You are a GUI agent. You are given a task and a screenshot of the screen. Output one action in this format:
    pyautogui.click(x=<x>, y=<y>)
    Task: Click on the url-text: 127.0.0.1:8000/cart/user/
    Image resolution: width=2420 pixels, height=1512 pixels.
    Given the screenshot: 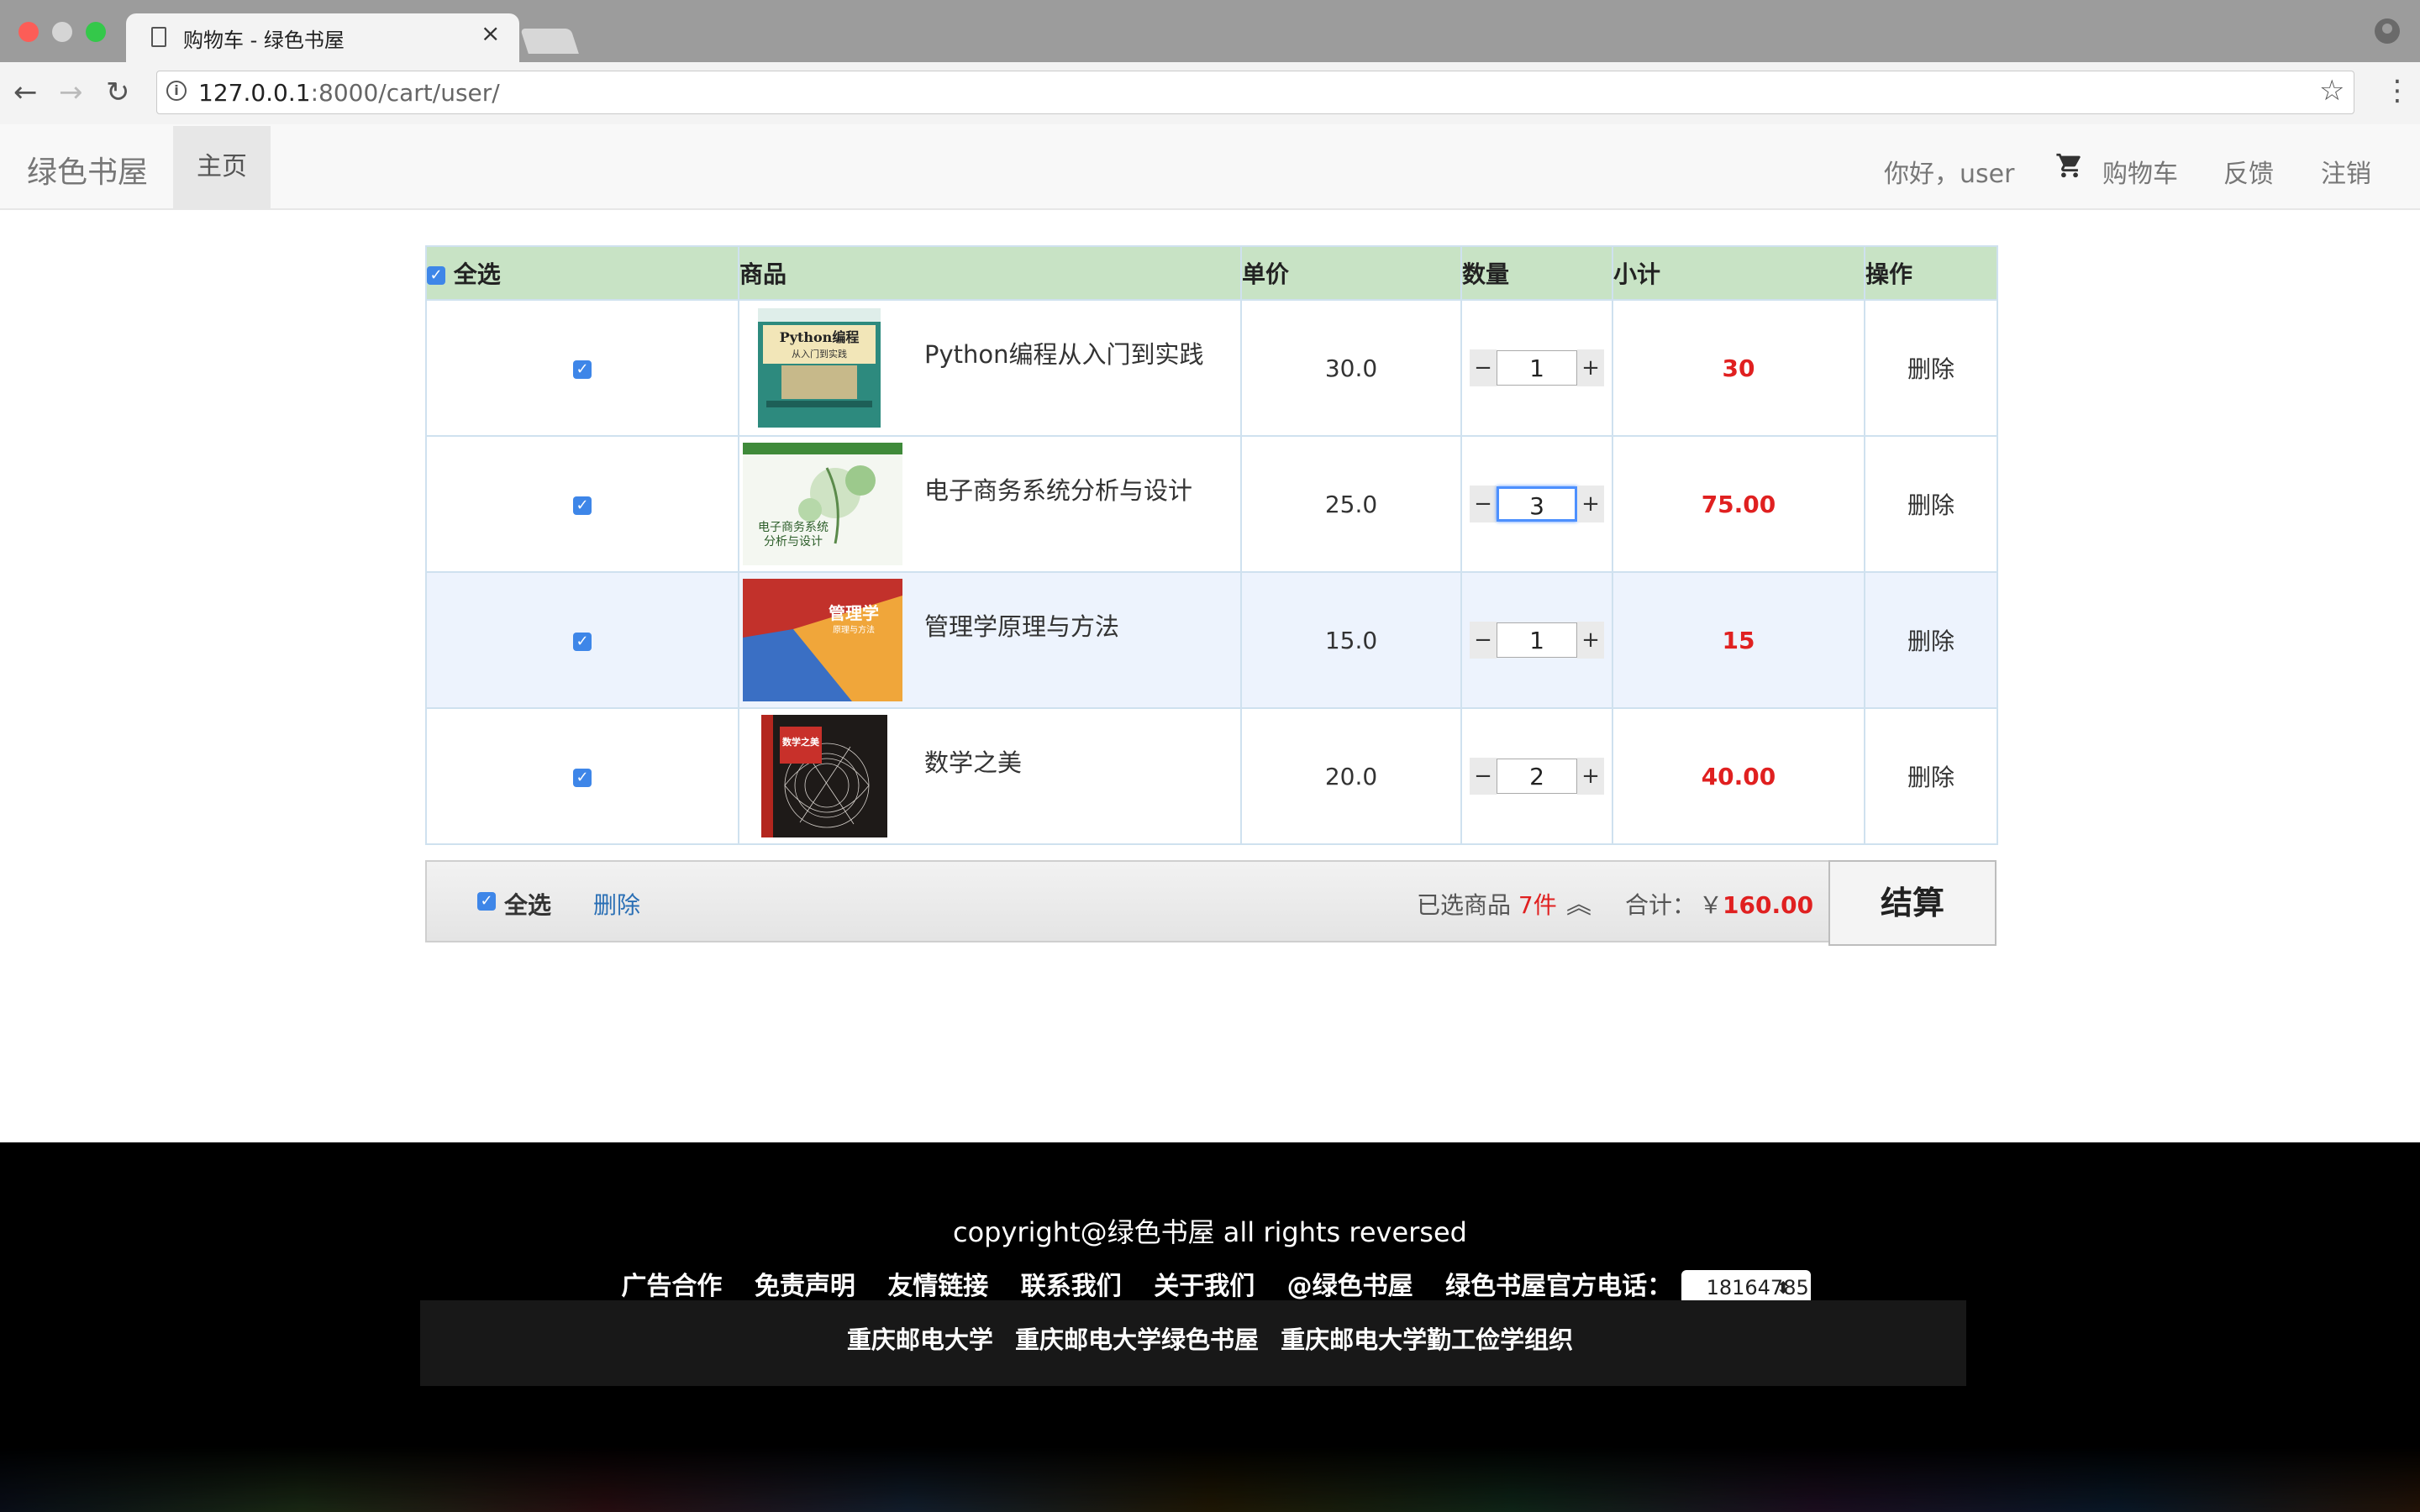 What is the action you would take?
    pyautogui.click(x=349, y=93)
    